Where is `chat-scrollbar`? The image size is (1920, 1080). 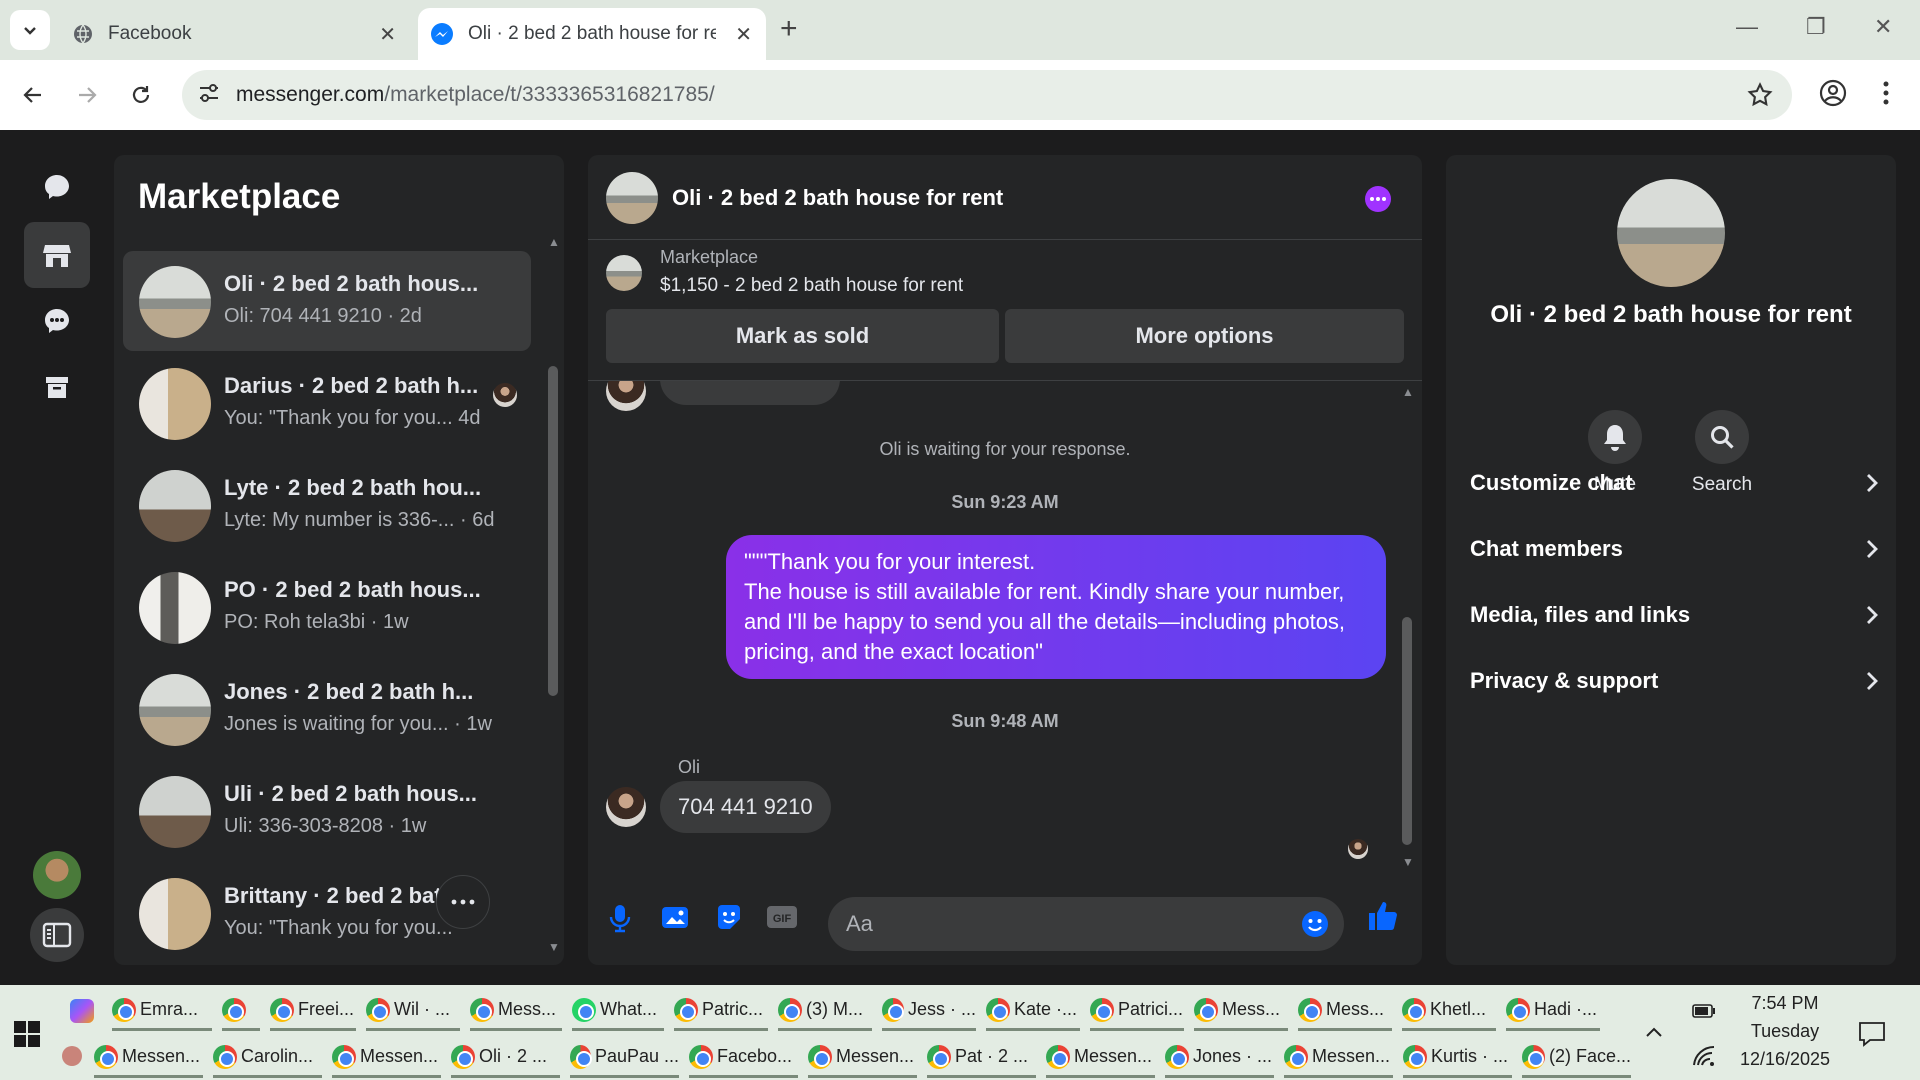
chat-scrollbar is located at coordinates (1407, 731).